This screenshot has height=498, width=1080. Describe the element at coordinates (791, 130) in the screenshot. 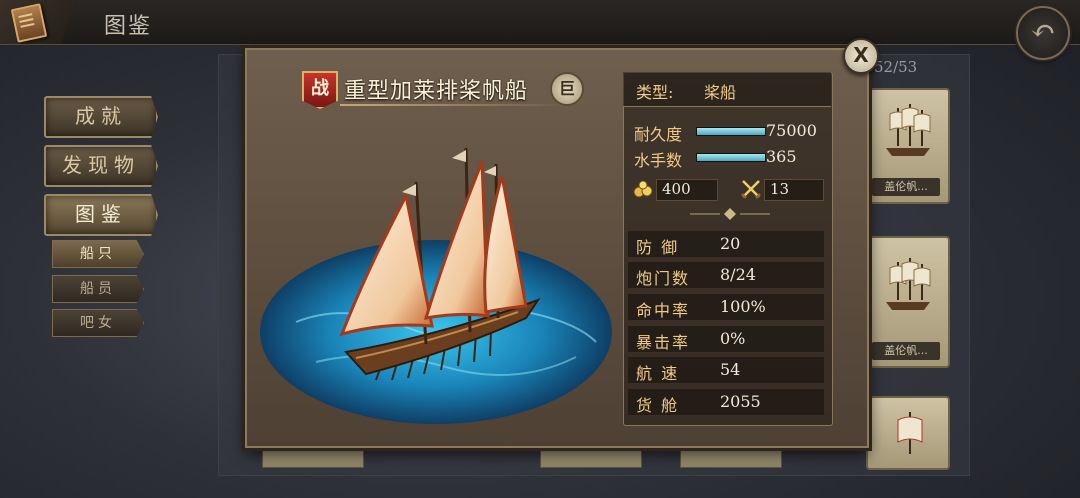

I see `durability-value: 75000` at that location.